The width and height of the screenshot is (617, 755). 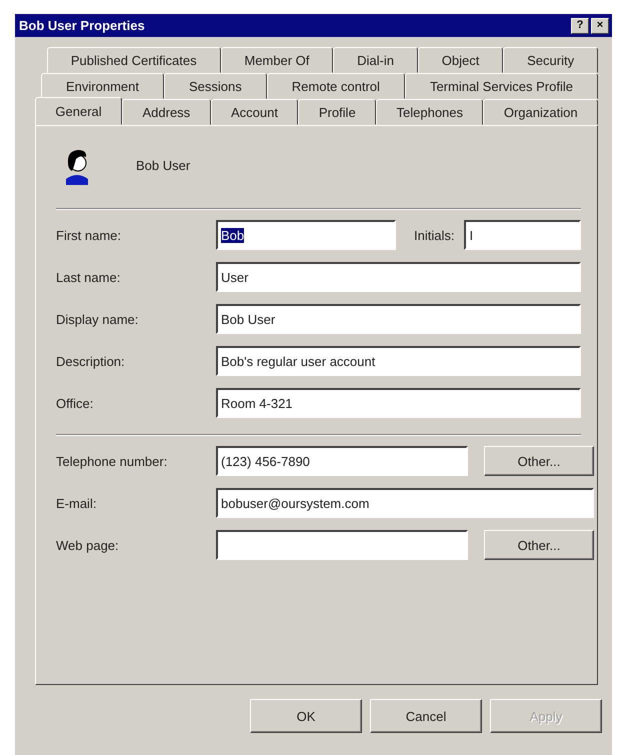 What do you see at coordinates (398, 319) in the screenshot?
I see `input-field: Bob User` at bounding box center [398, 319].